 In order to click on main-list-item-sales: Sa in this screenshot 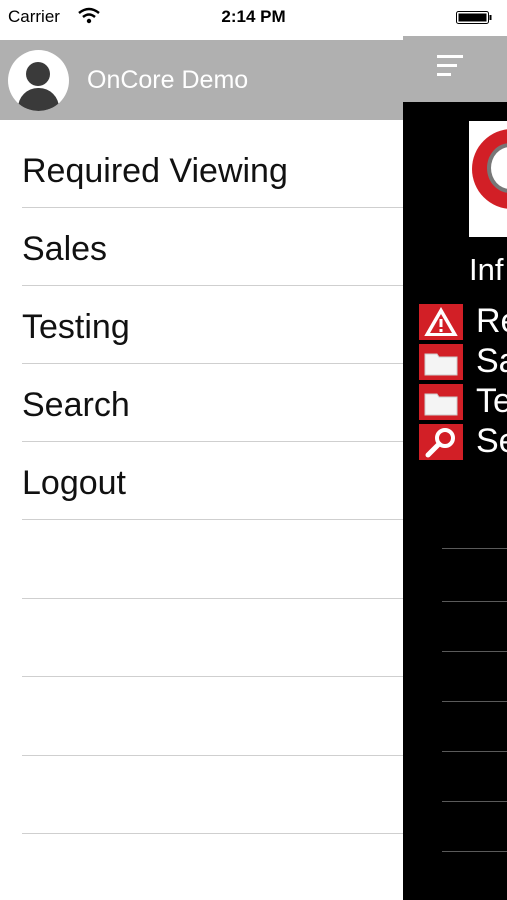, I will do `click(462, 361)`.